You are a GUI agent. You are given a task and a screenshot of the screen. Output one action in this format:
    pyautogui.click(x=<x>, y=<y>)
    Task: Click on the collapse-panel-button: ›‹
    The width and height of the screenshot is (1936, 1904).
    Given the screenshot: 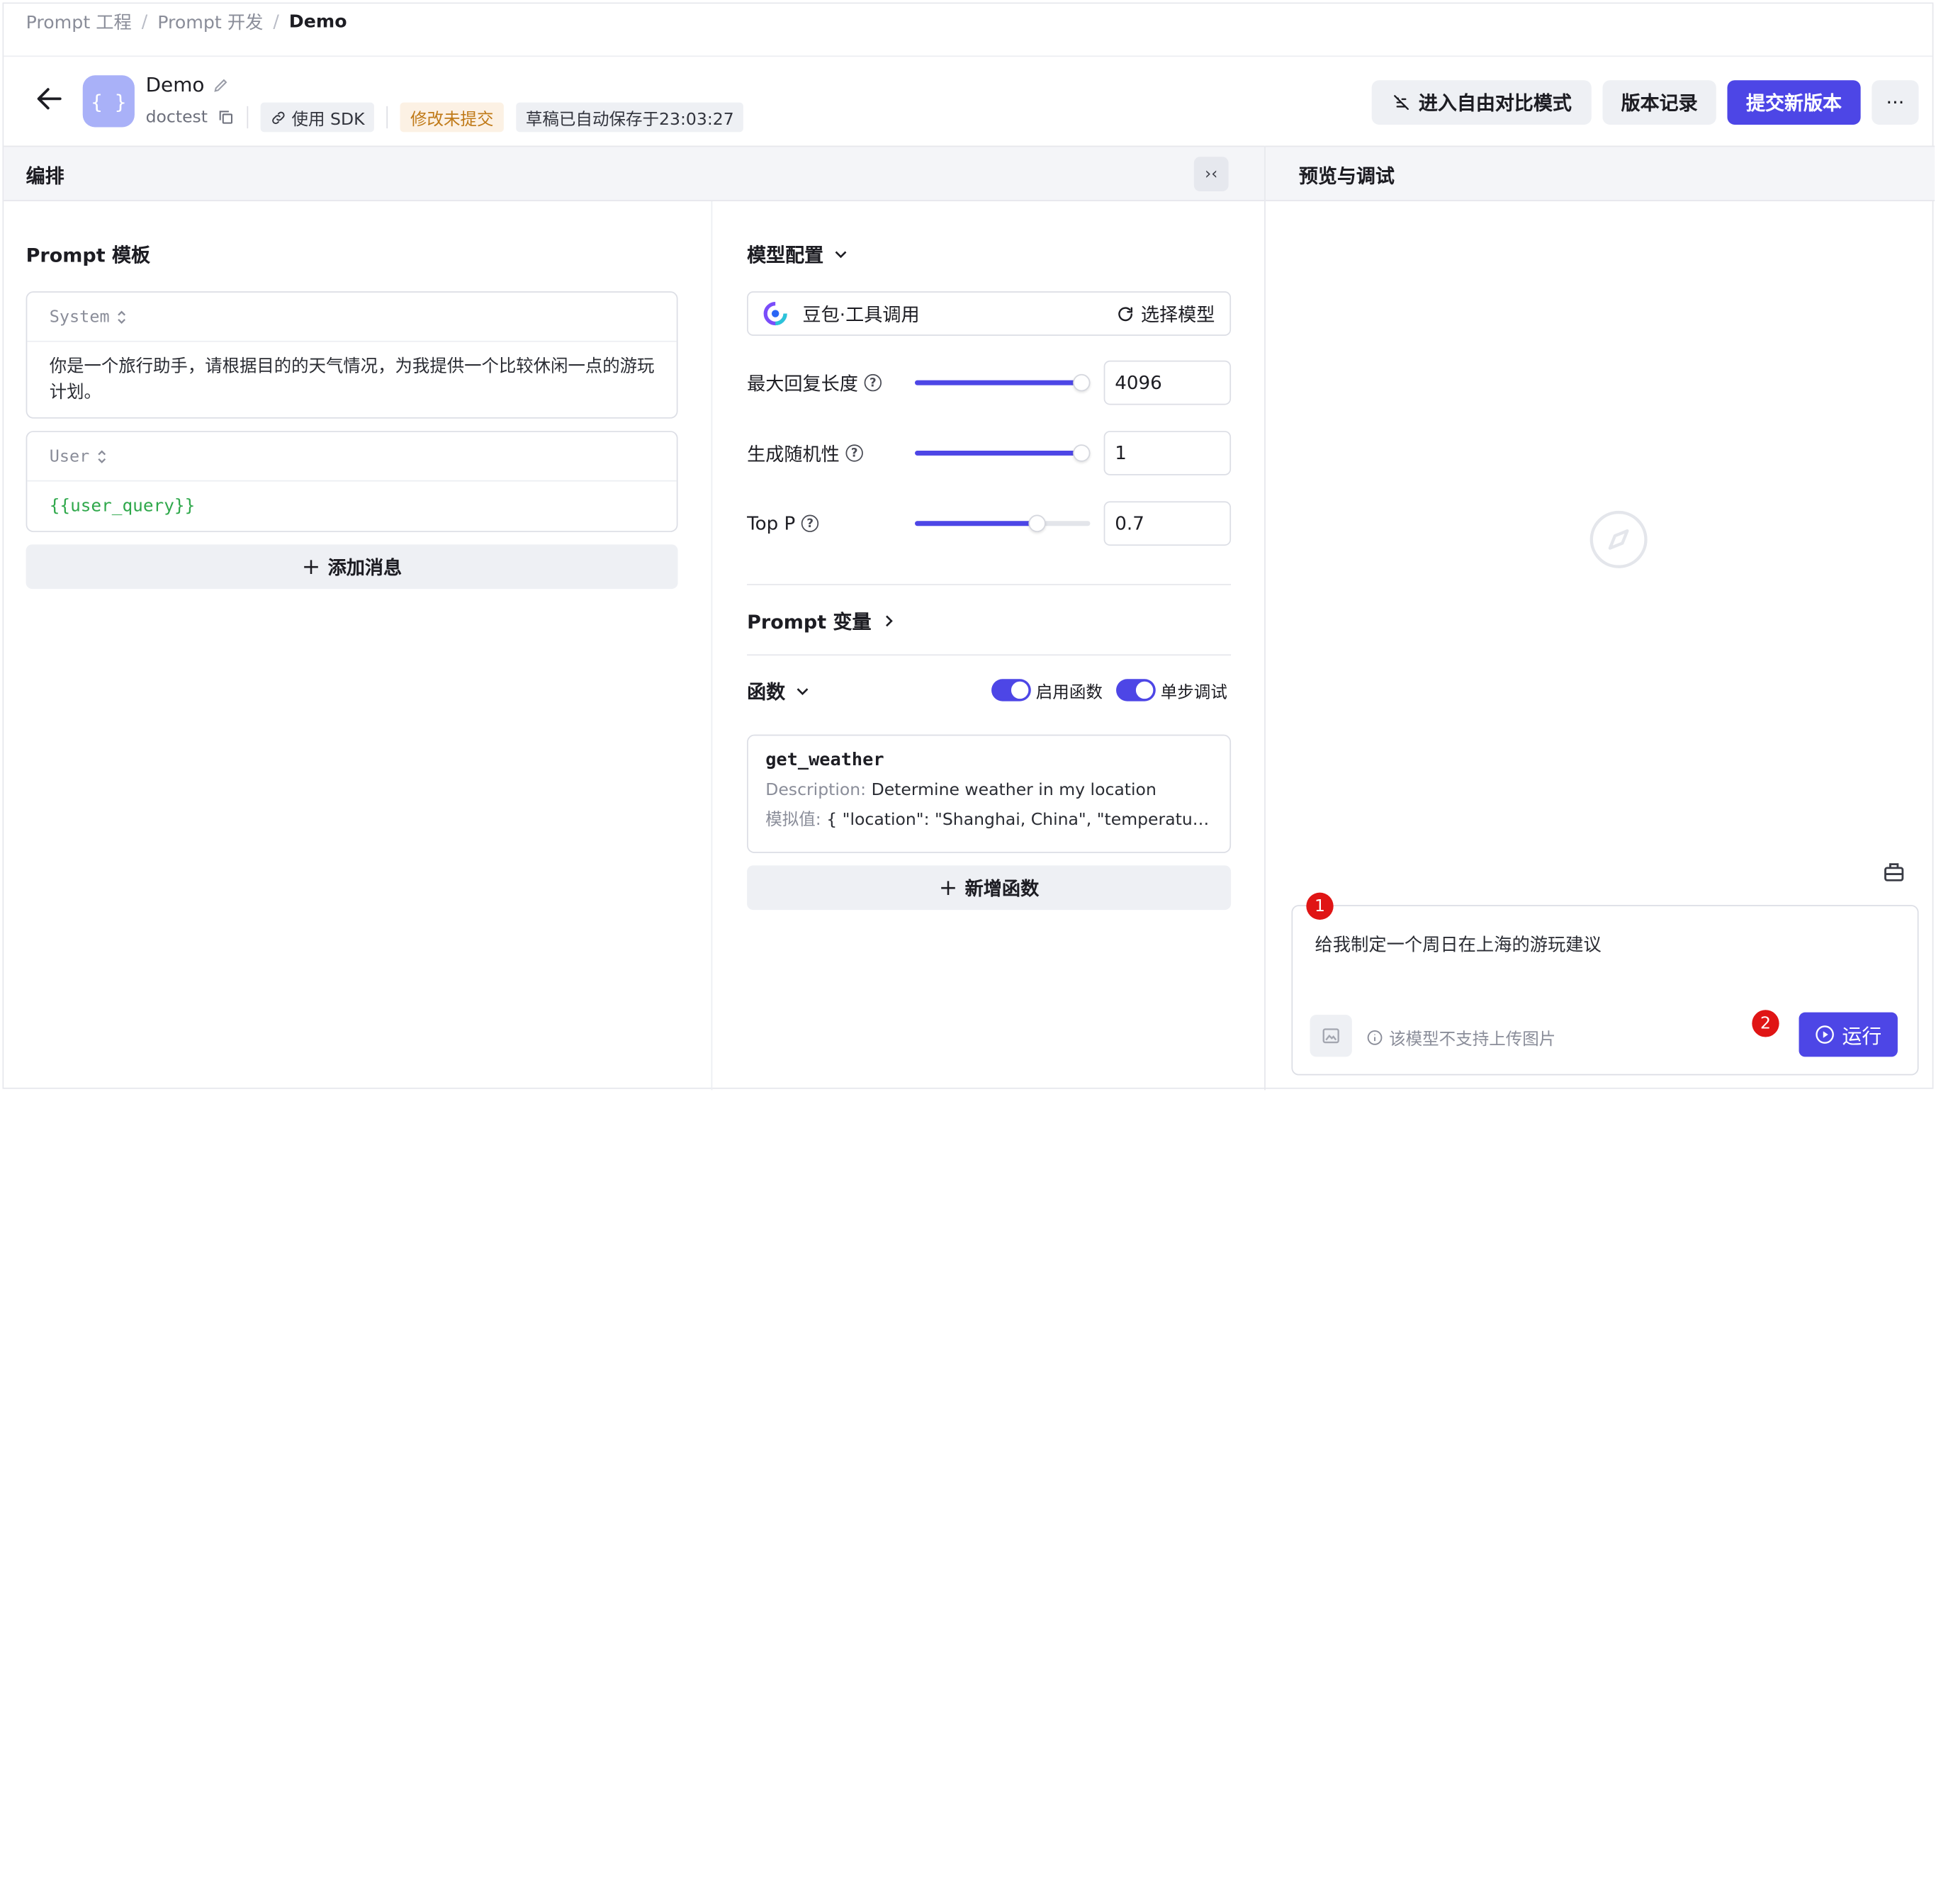 What is the action you would take?
    pyautogui.click(x=1211, y=175)
    